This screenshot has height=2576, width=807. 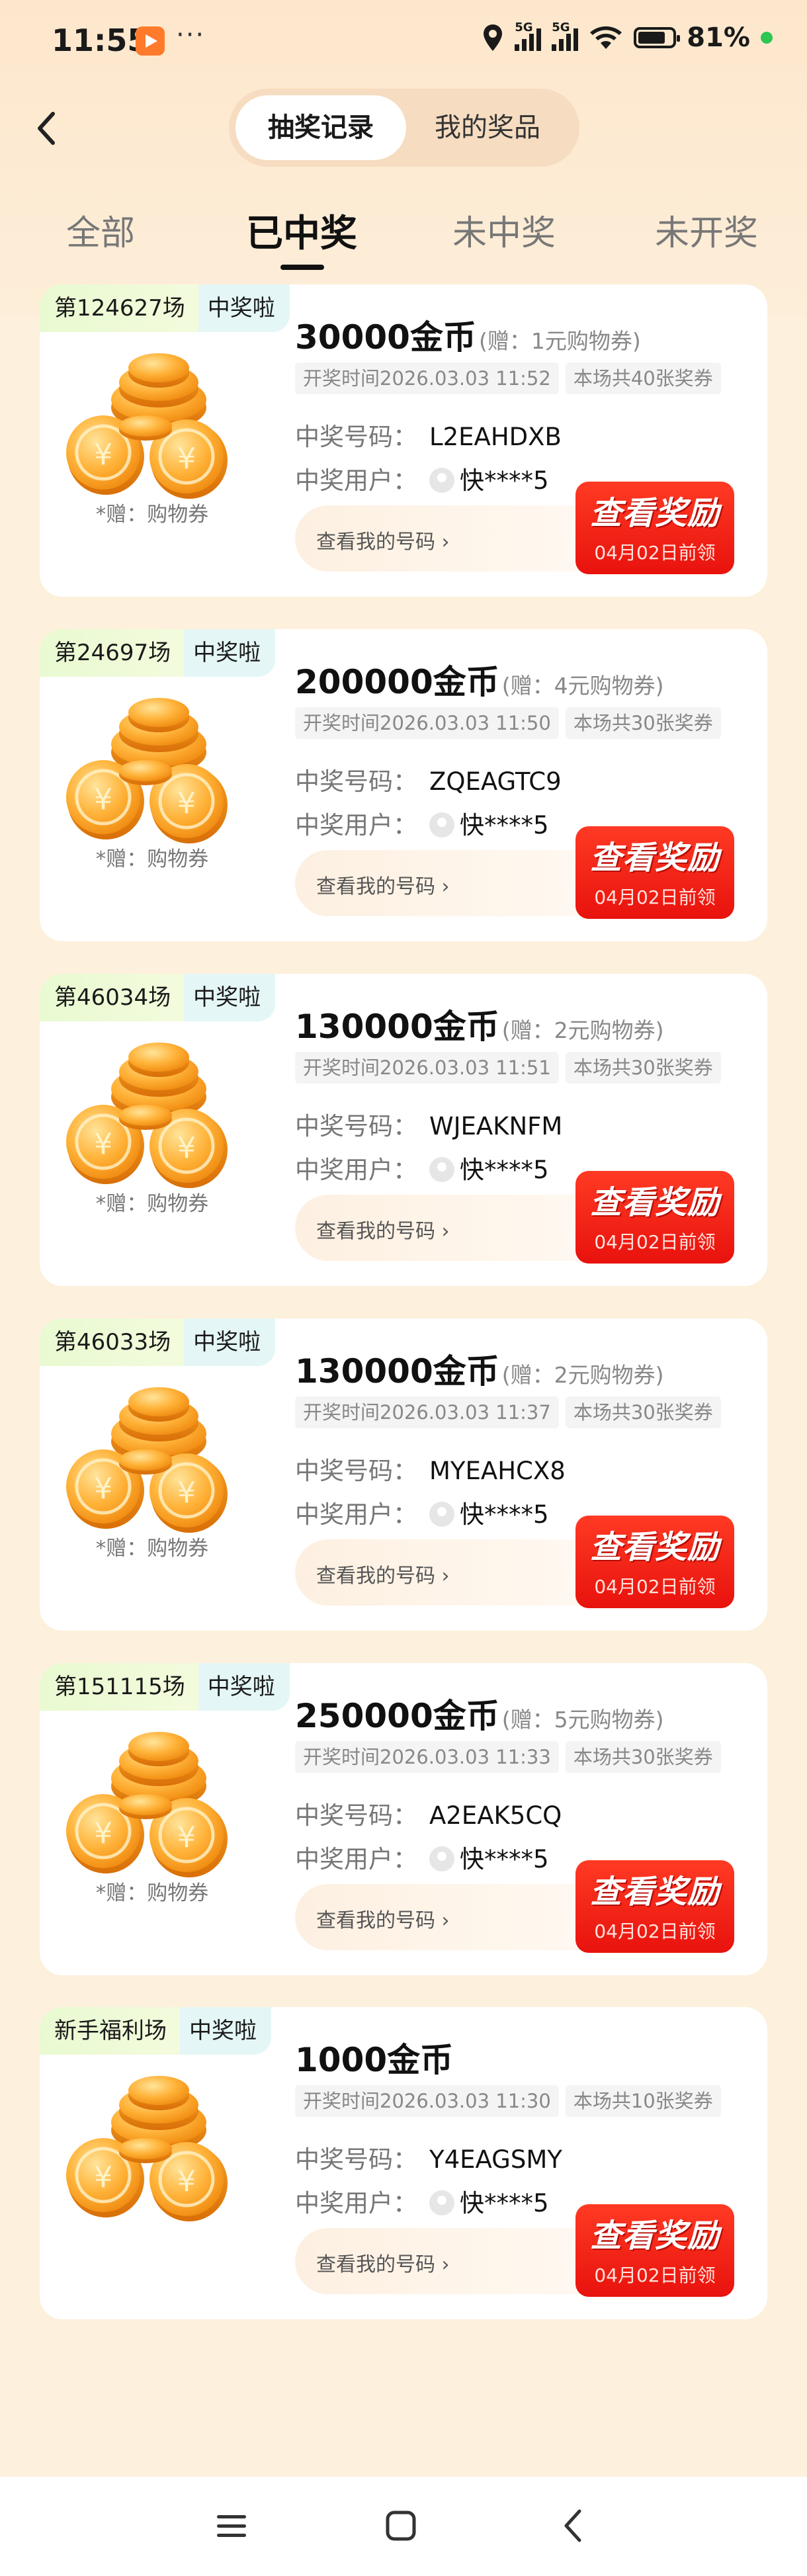 I want to click on view-my-code-label: 查看我的号码 ›, so click(x=383, y=2264).